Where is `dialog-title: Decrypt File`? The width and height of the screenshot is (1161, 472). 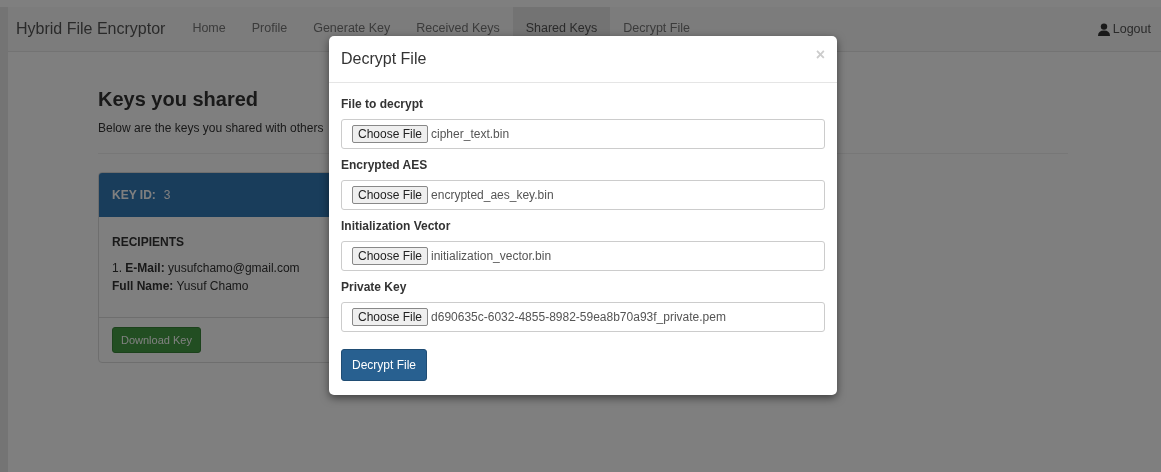
dialog-title: Decrypt File is located at coordinates (384, 59).